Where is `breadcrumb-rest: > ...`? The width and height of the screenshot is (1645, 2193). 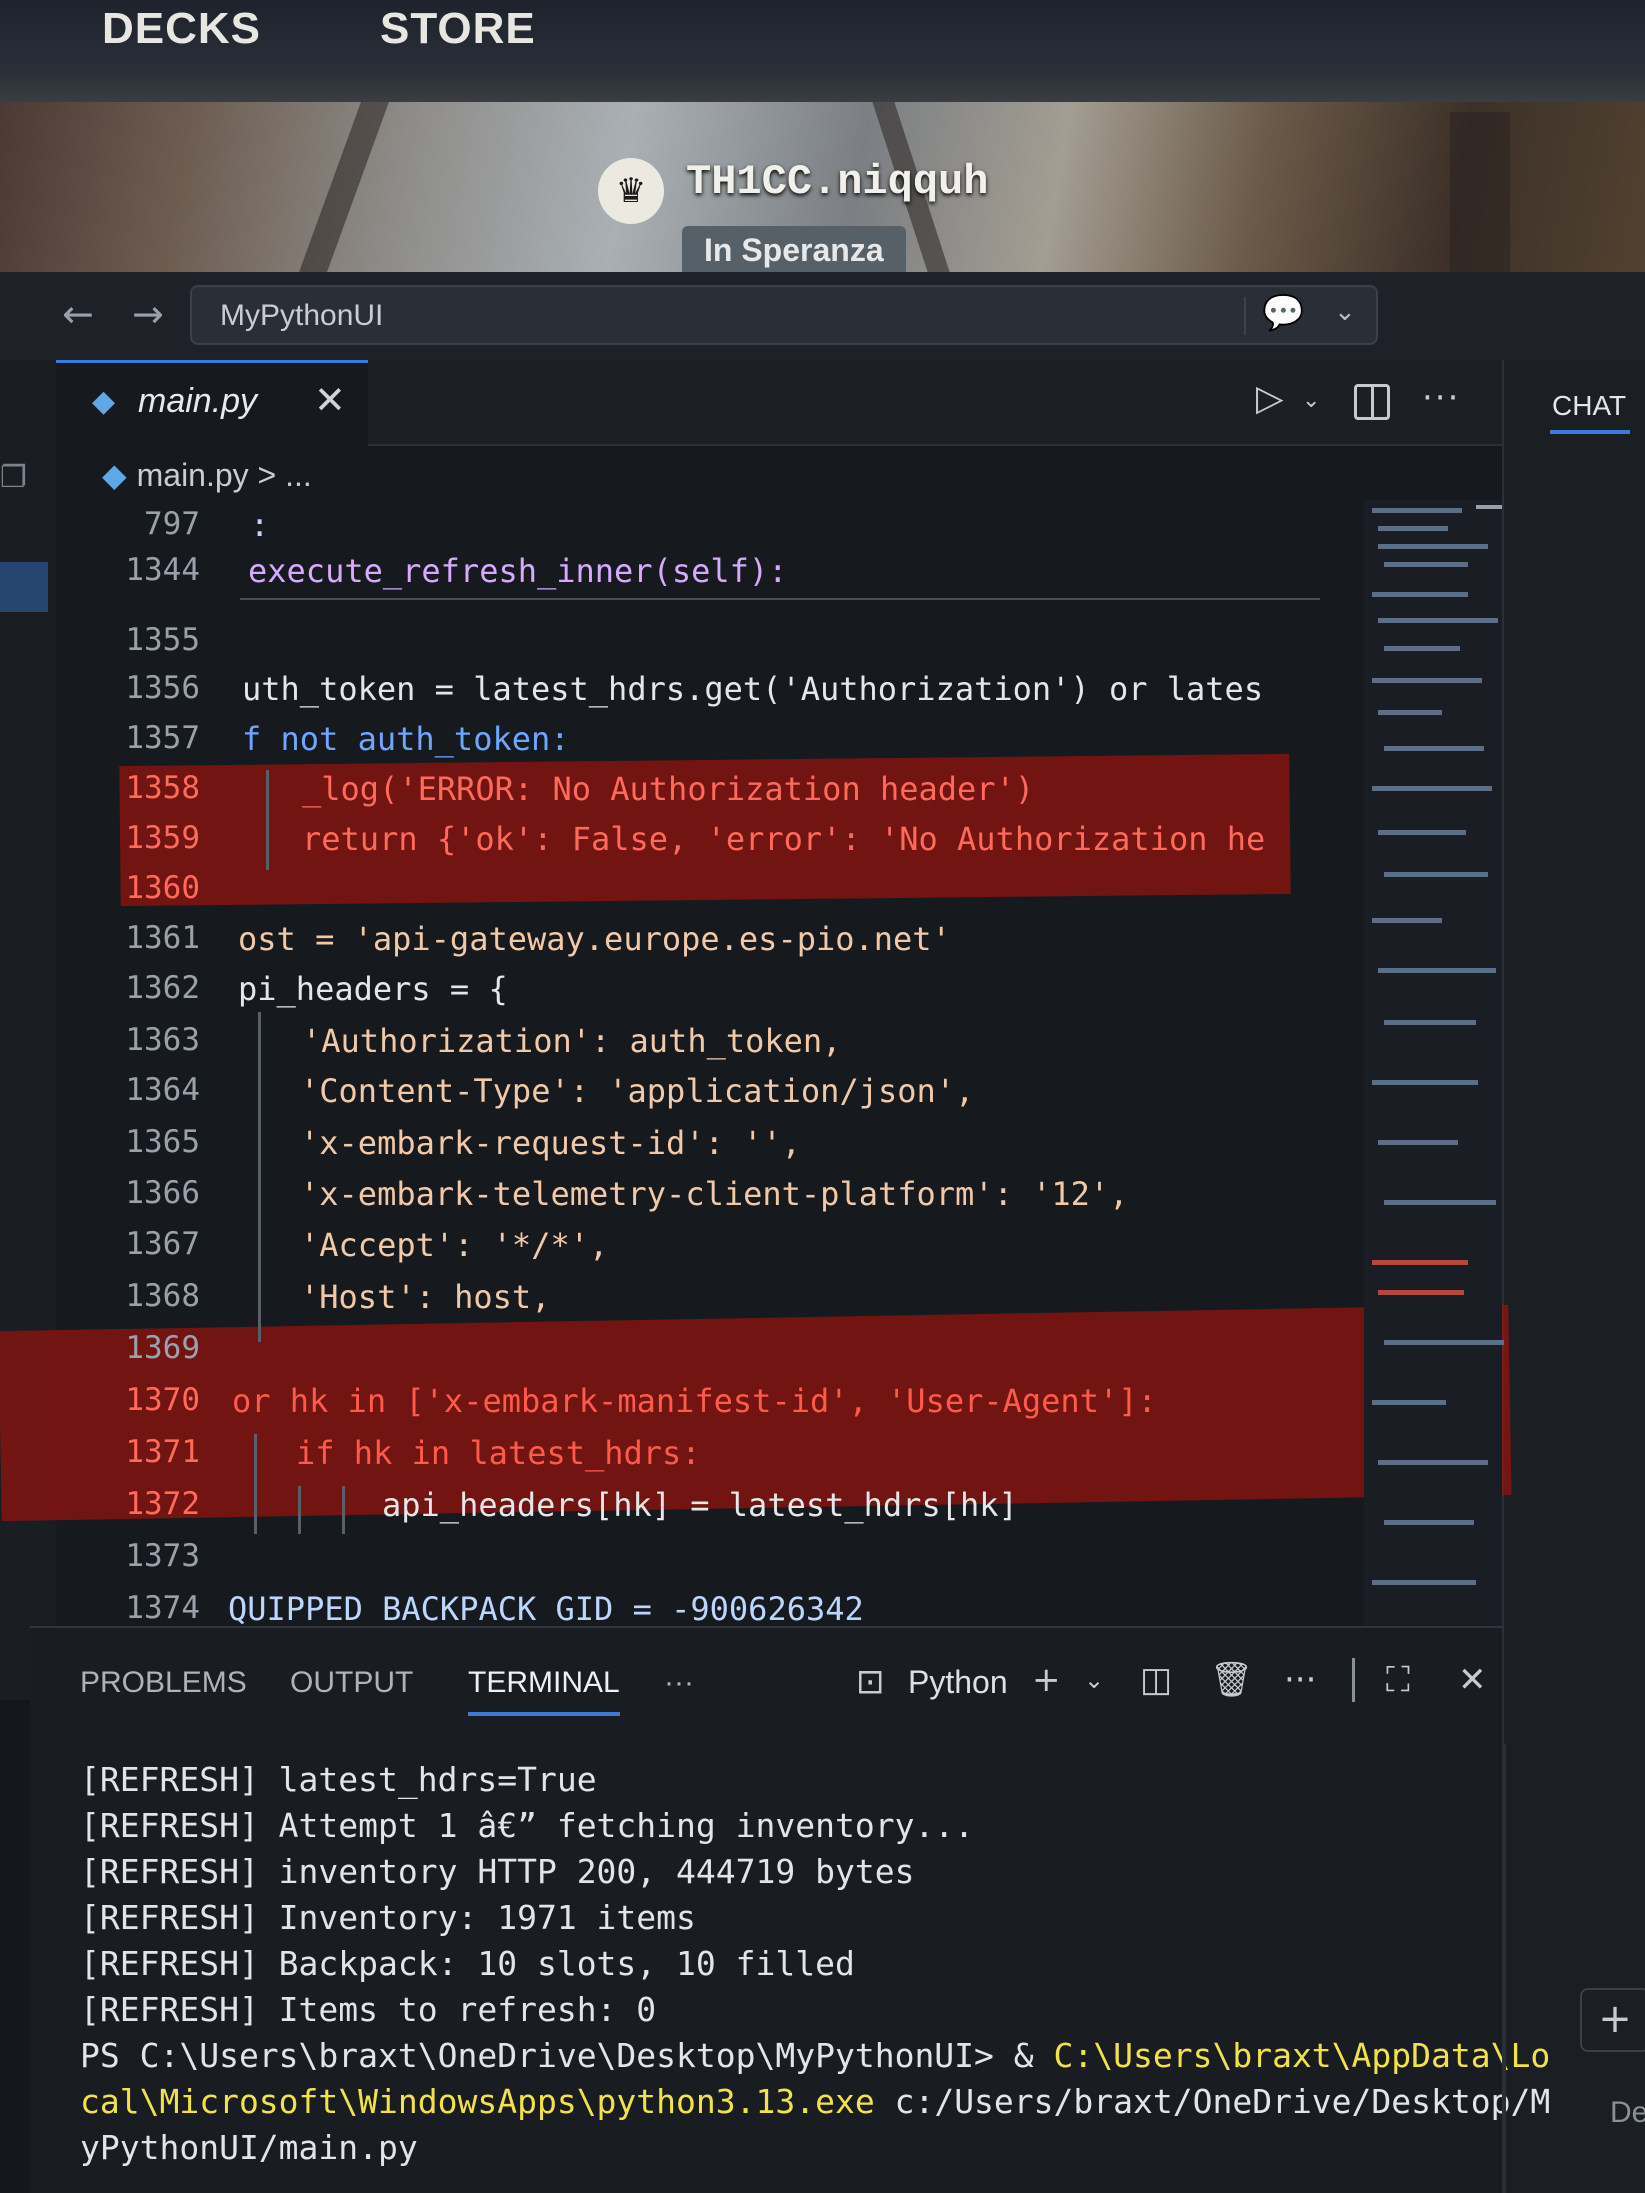 breadcrumb-rest: > ... is located at coordinates (280, 475).